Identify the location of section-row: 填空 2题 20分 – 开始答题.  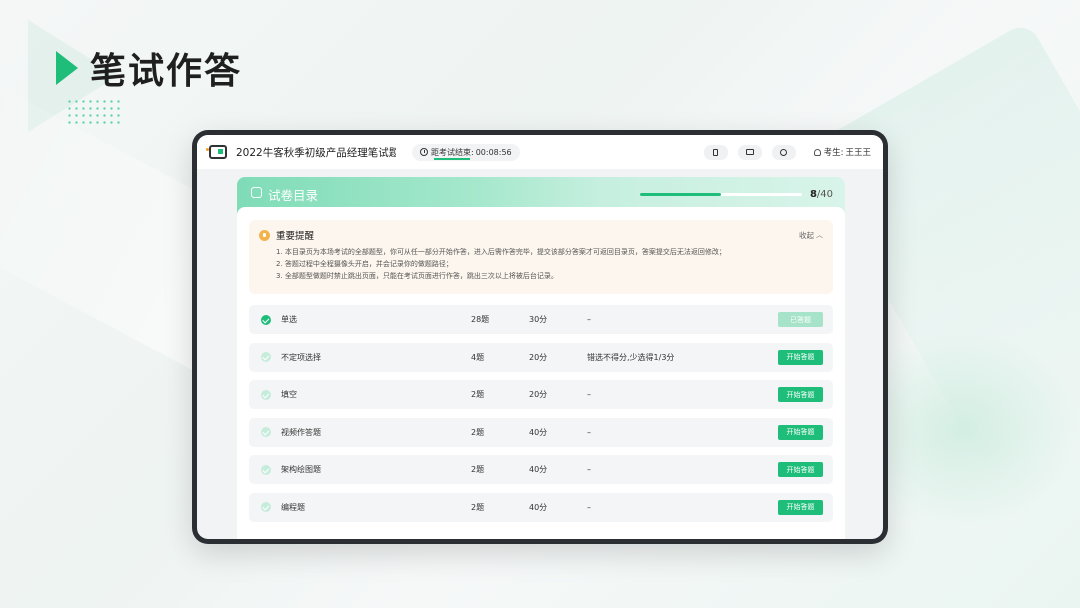
(541, 394).